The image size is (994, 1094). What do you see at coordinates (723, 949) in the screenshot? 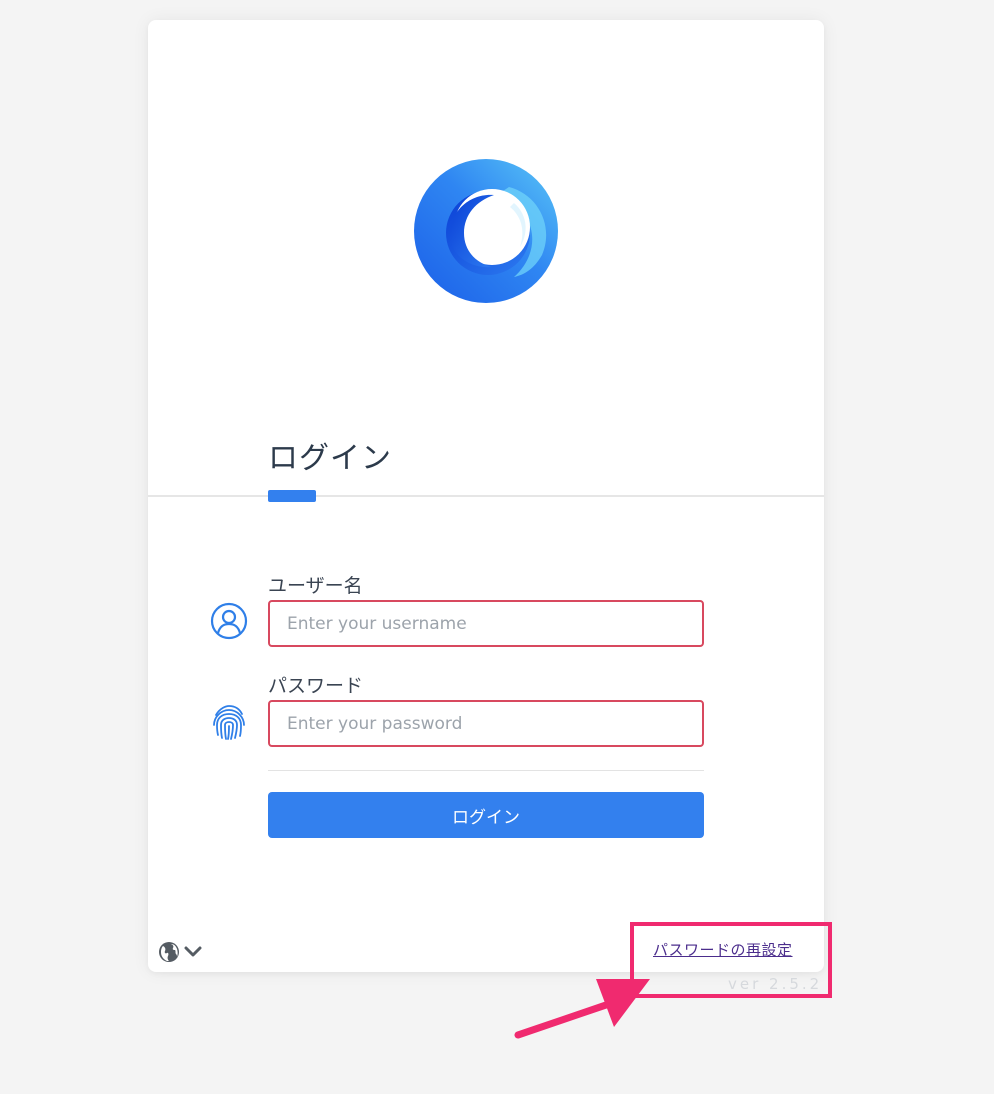
I see `reset-password-link: パスワードの再設定` at bounding box center [723, 949].